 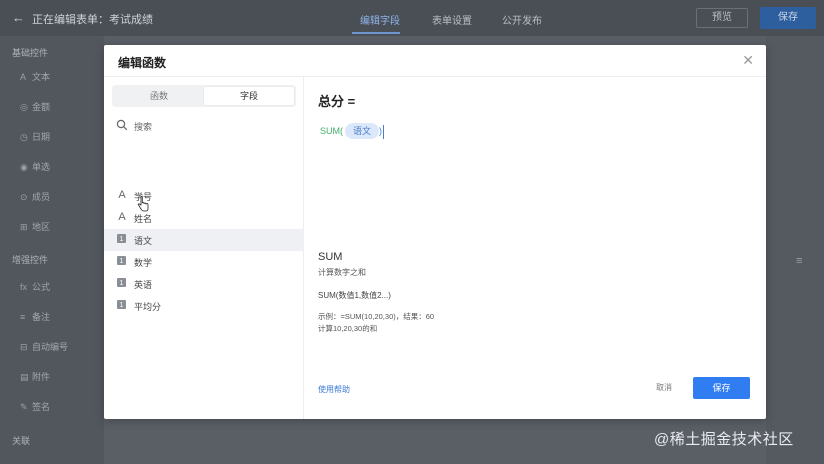 What do you see at coordinates (35, 106) in the screenshot?
I see `sidebar-item: ◎ 金额` at bounding box center [35, 106].